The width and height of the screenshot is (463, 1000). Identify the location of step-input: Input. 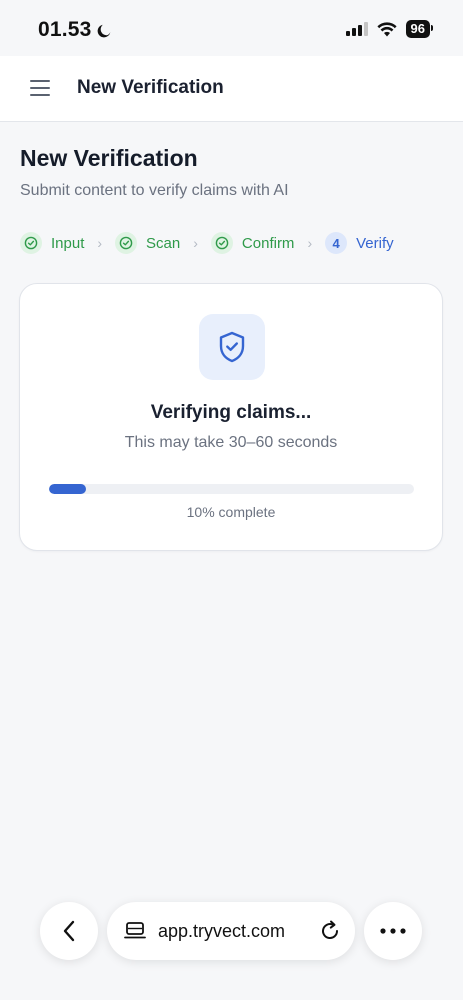
(52, 243).